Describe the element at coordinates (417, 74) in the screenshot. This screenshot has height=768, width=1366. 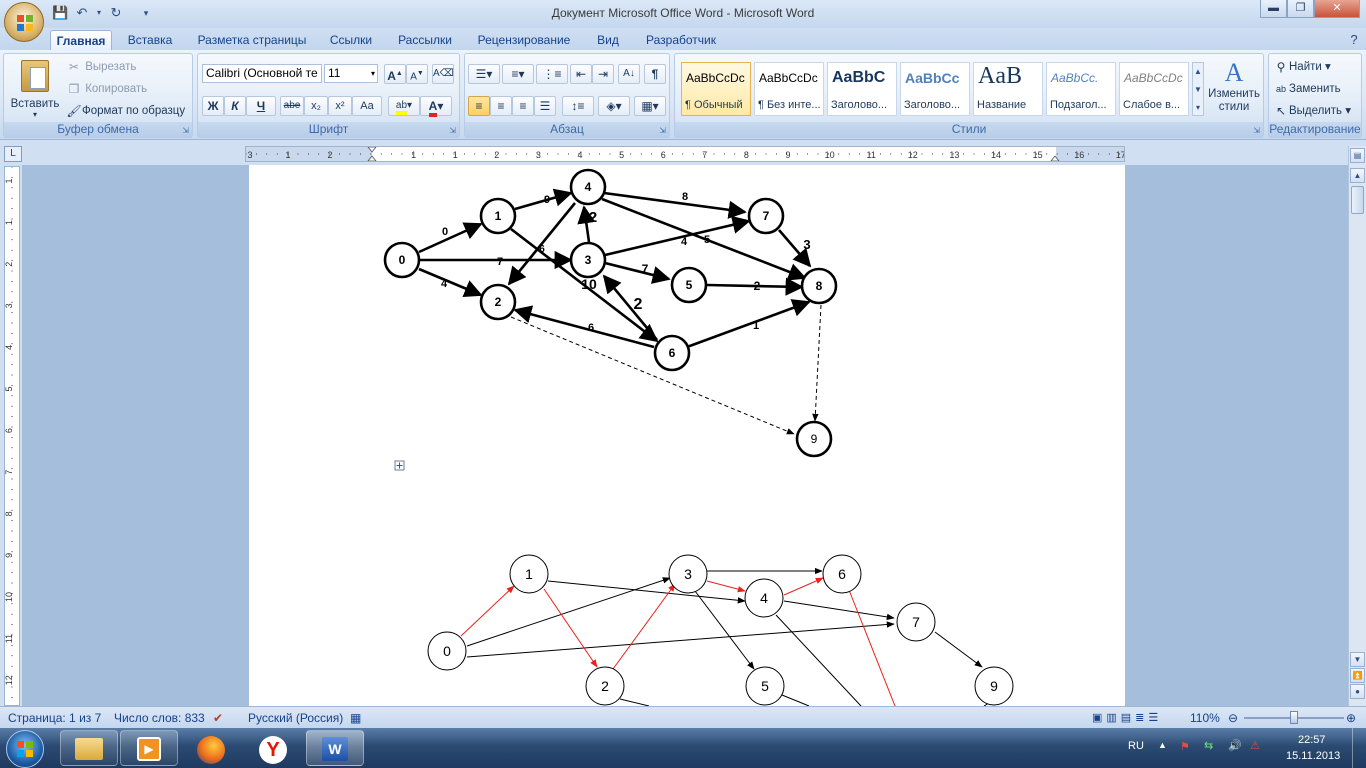
I see `shrink-font-button: A▼` at that location.